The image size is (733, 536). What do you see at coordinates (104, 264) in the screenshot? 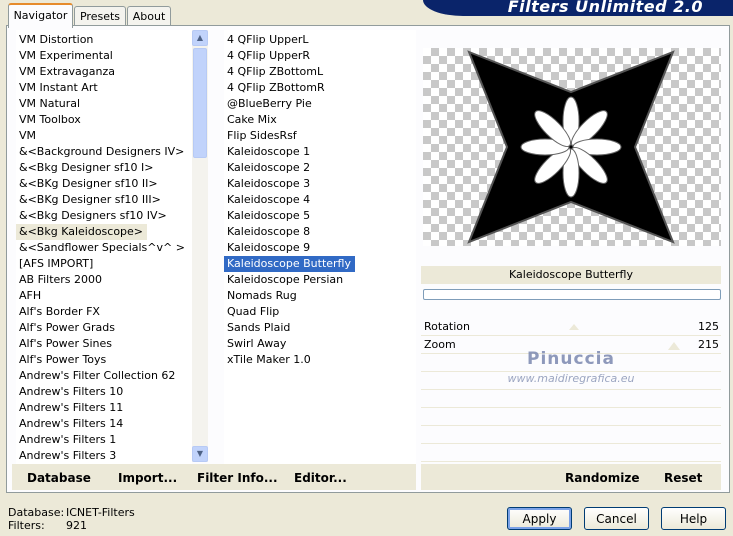
I see `category-item: [AFS IMPORT]` at bounding box center [104, 264].